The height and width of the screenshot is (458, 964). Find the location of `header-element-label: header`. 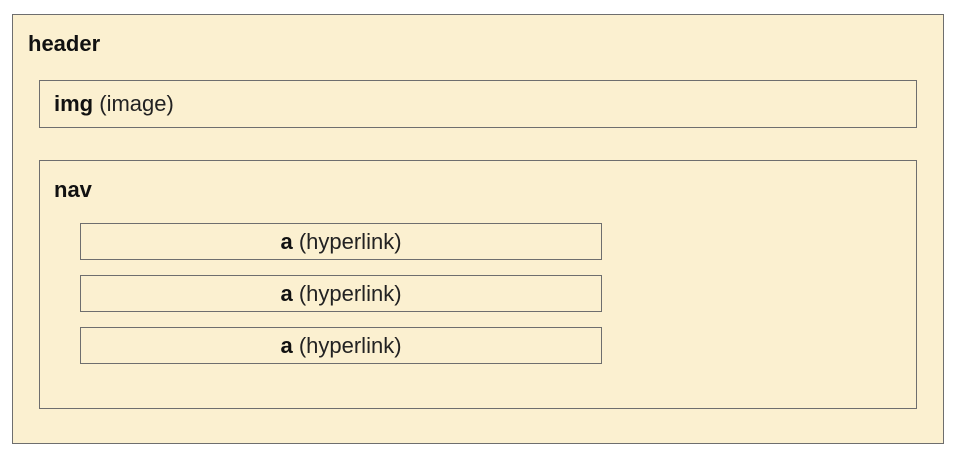

header-element-label: header is located at coordinates (64, 44).